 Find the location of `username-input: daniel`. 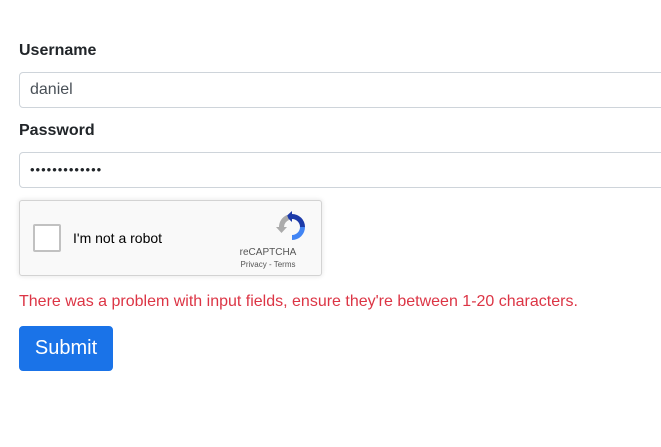

username-input: daniel is located at coordinates (340, 90).